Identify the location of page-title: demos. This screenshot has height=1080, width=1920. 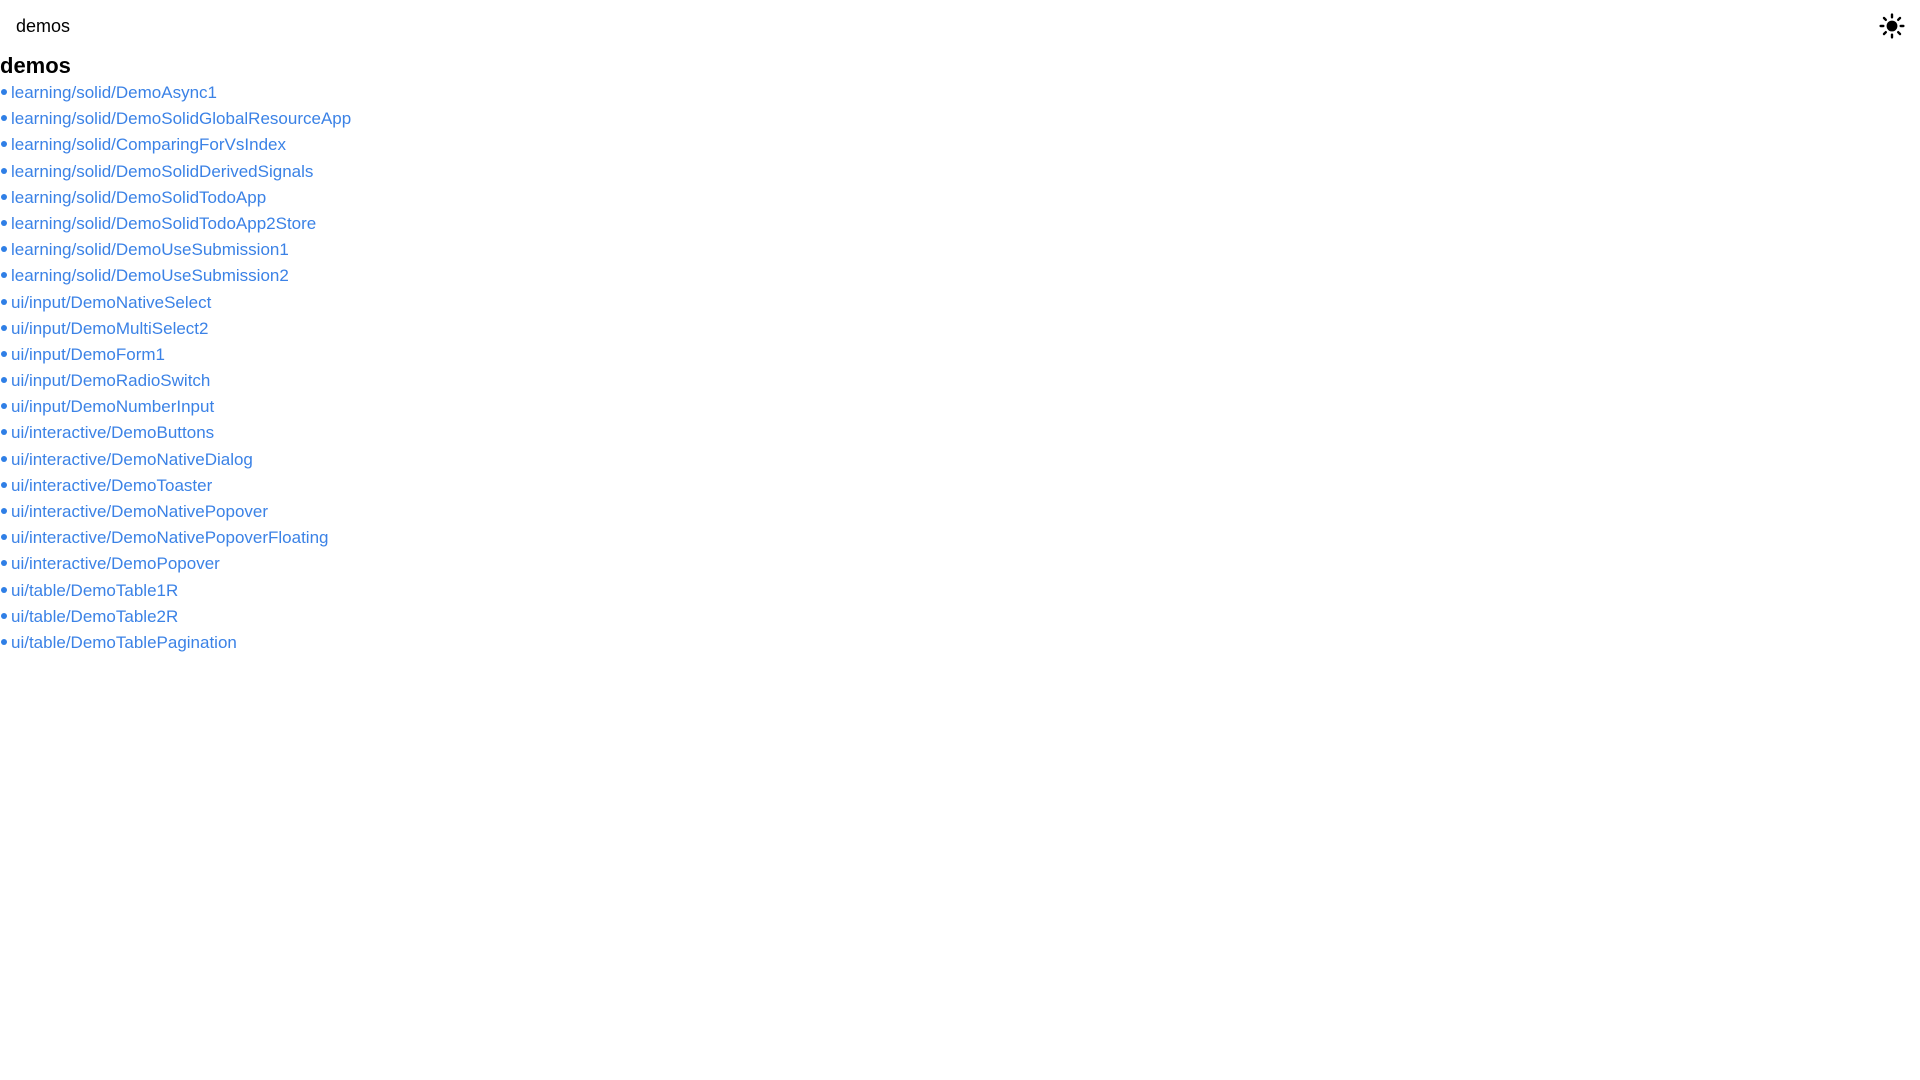
(35, 65).